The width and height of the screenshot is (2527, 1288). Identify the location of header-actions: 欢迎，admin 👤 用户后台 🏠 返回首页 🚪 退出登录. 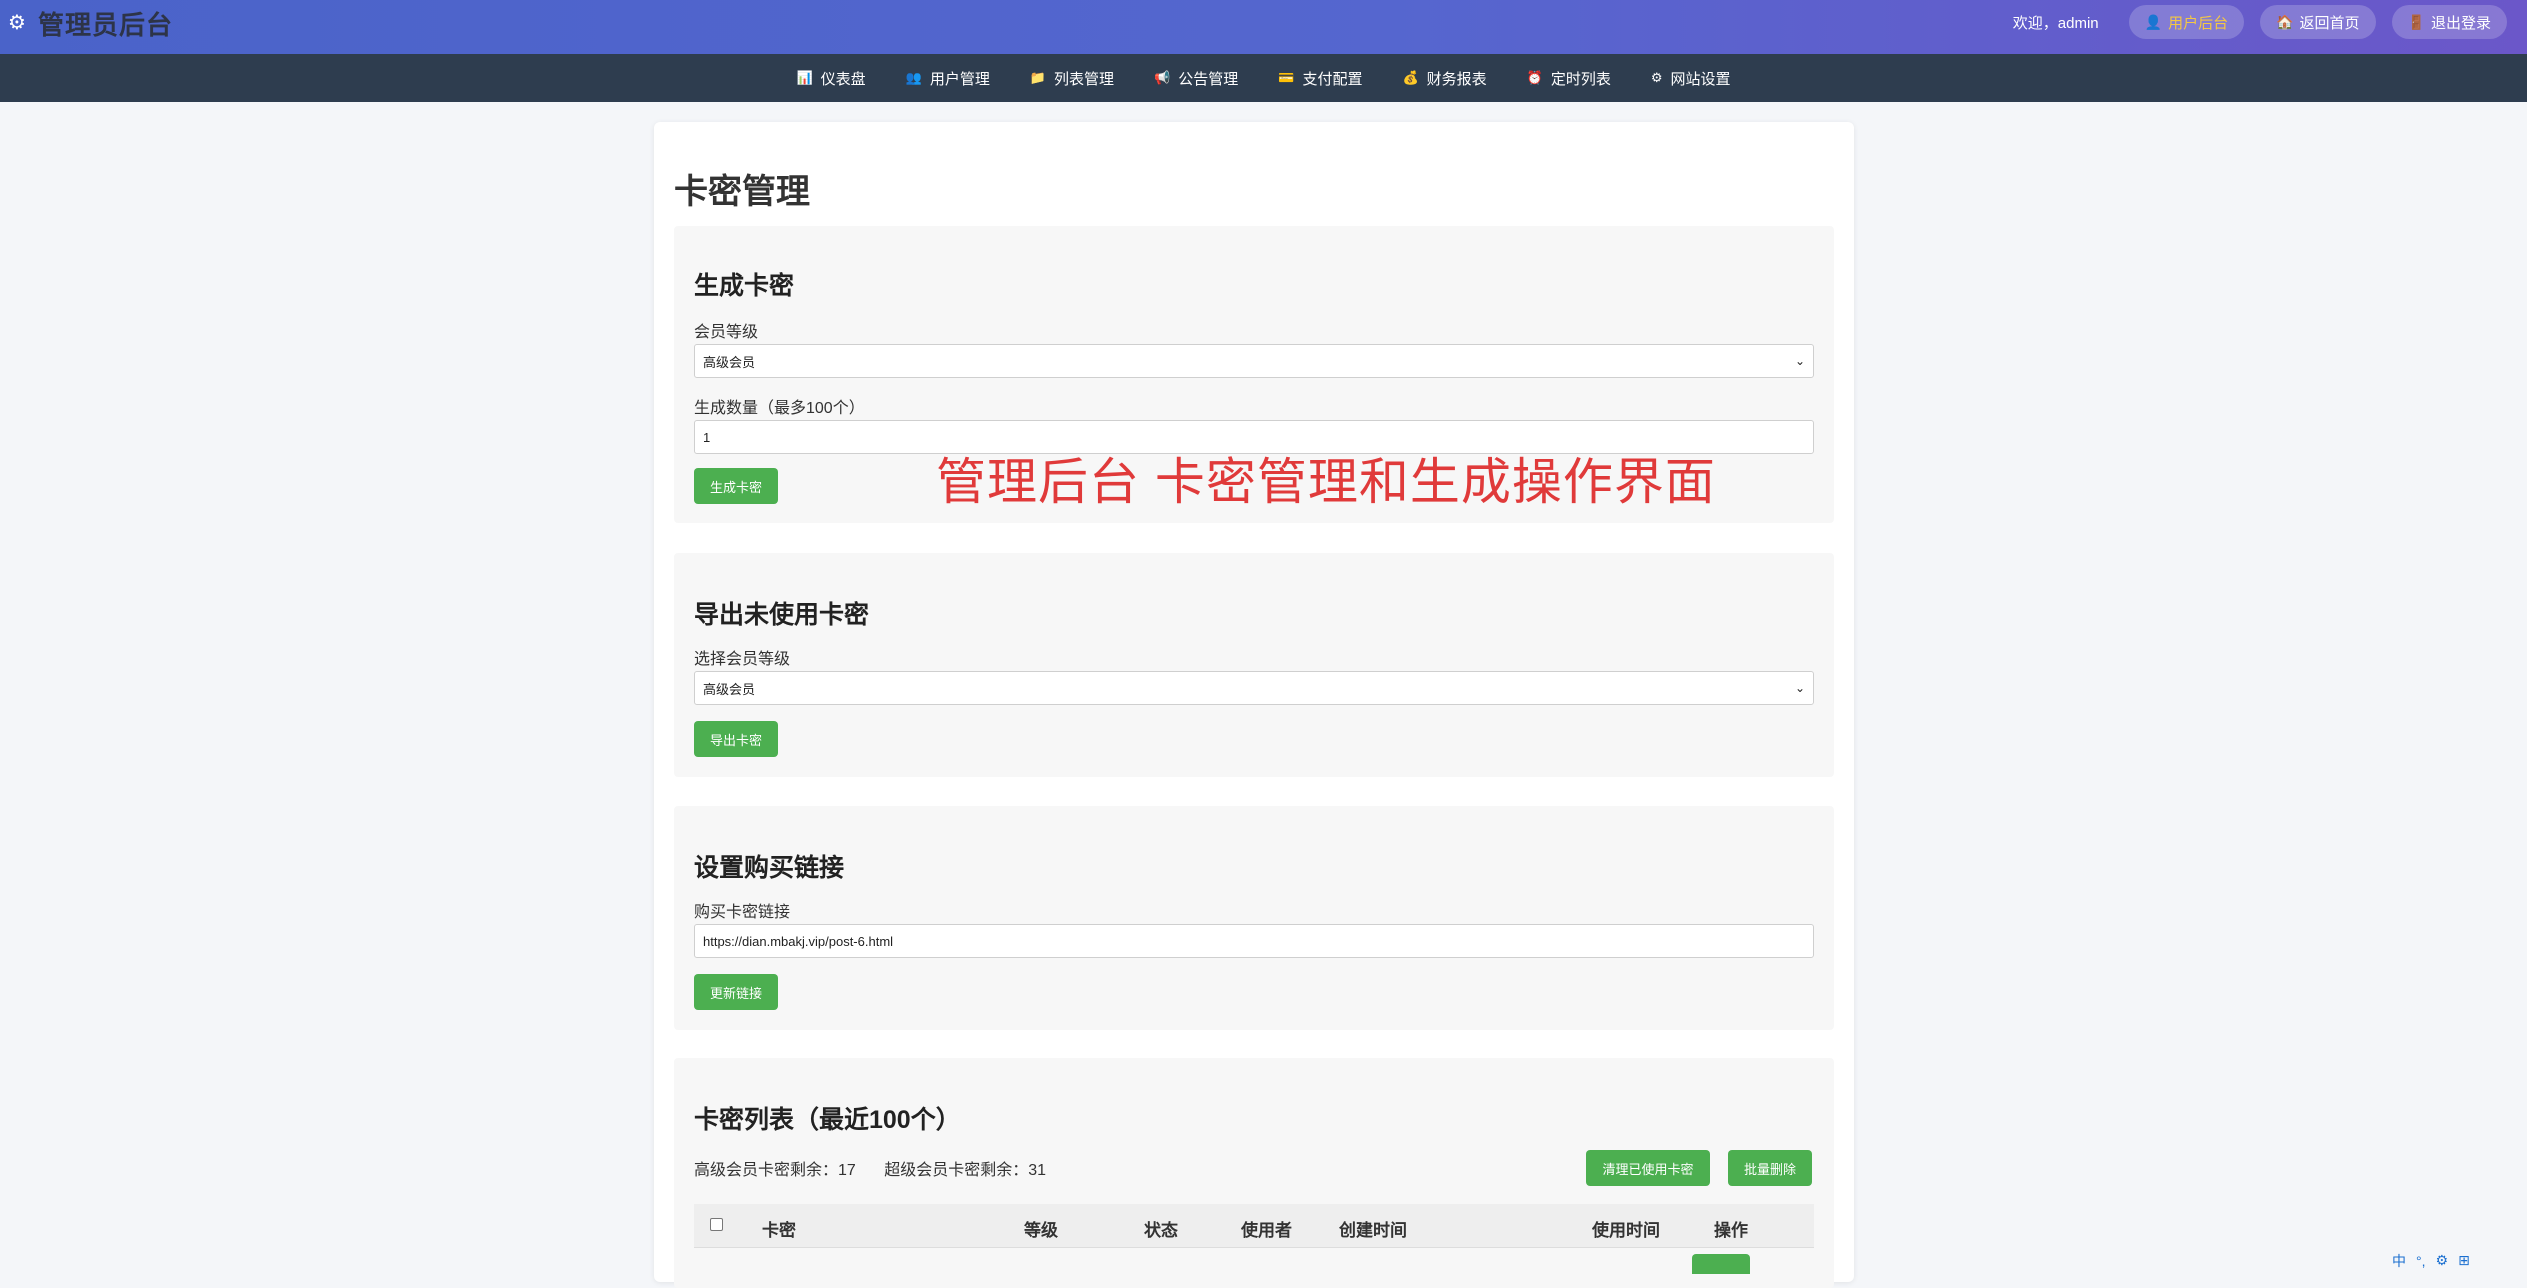
(2260, 22).